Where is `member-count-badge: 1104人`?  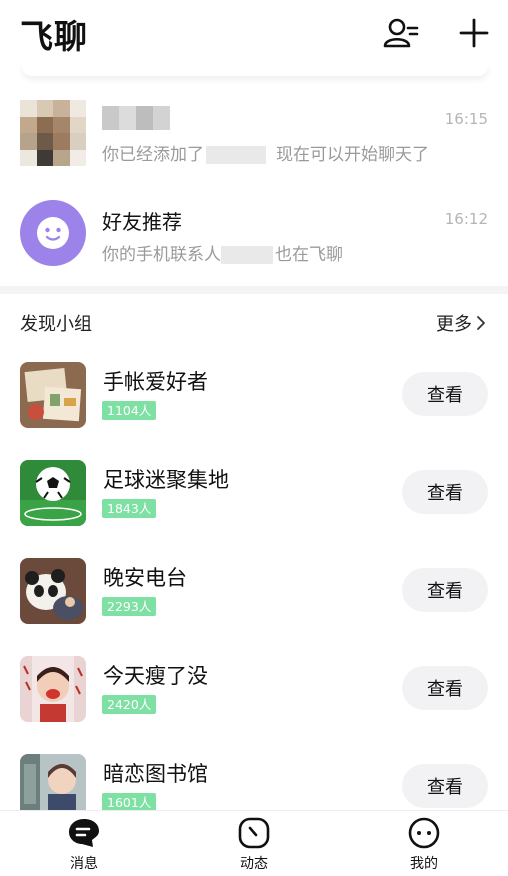
member-count-badge: 1104人 is located at coordinates (129, 410).